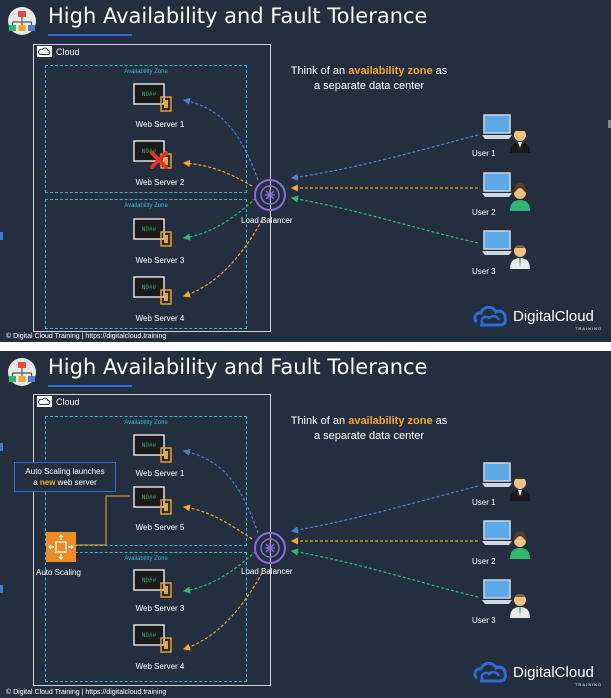 This screenshot has width=611, height=698. I want to click on callout-text: a, so click(36, 482).